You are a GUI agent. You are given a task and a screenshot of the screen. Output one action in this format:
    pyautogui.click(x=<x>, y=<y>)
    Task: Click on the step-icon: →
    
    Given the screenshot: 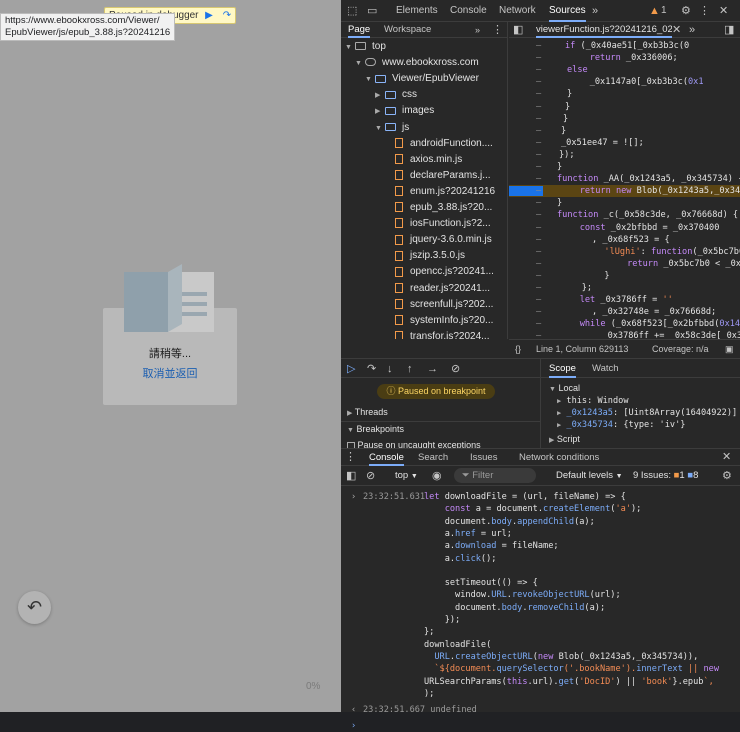 What is the action you would take?
    pyautogui.click(x=432, y=369)
    